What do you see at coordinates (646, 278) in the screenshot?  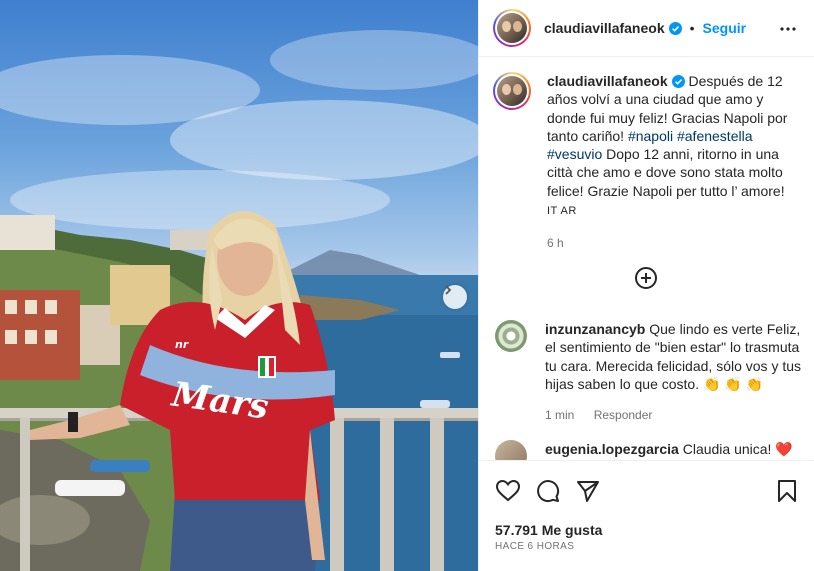 I see `add-comment-icon` at bounding box center [646, 278].